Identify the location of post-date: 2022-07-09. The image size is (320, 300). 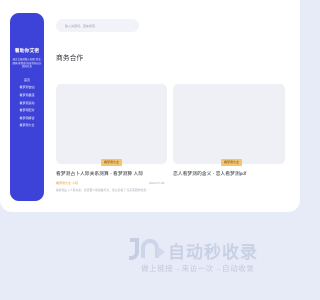
(157, 183).